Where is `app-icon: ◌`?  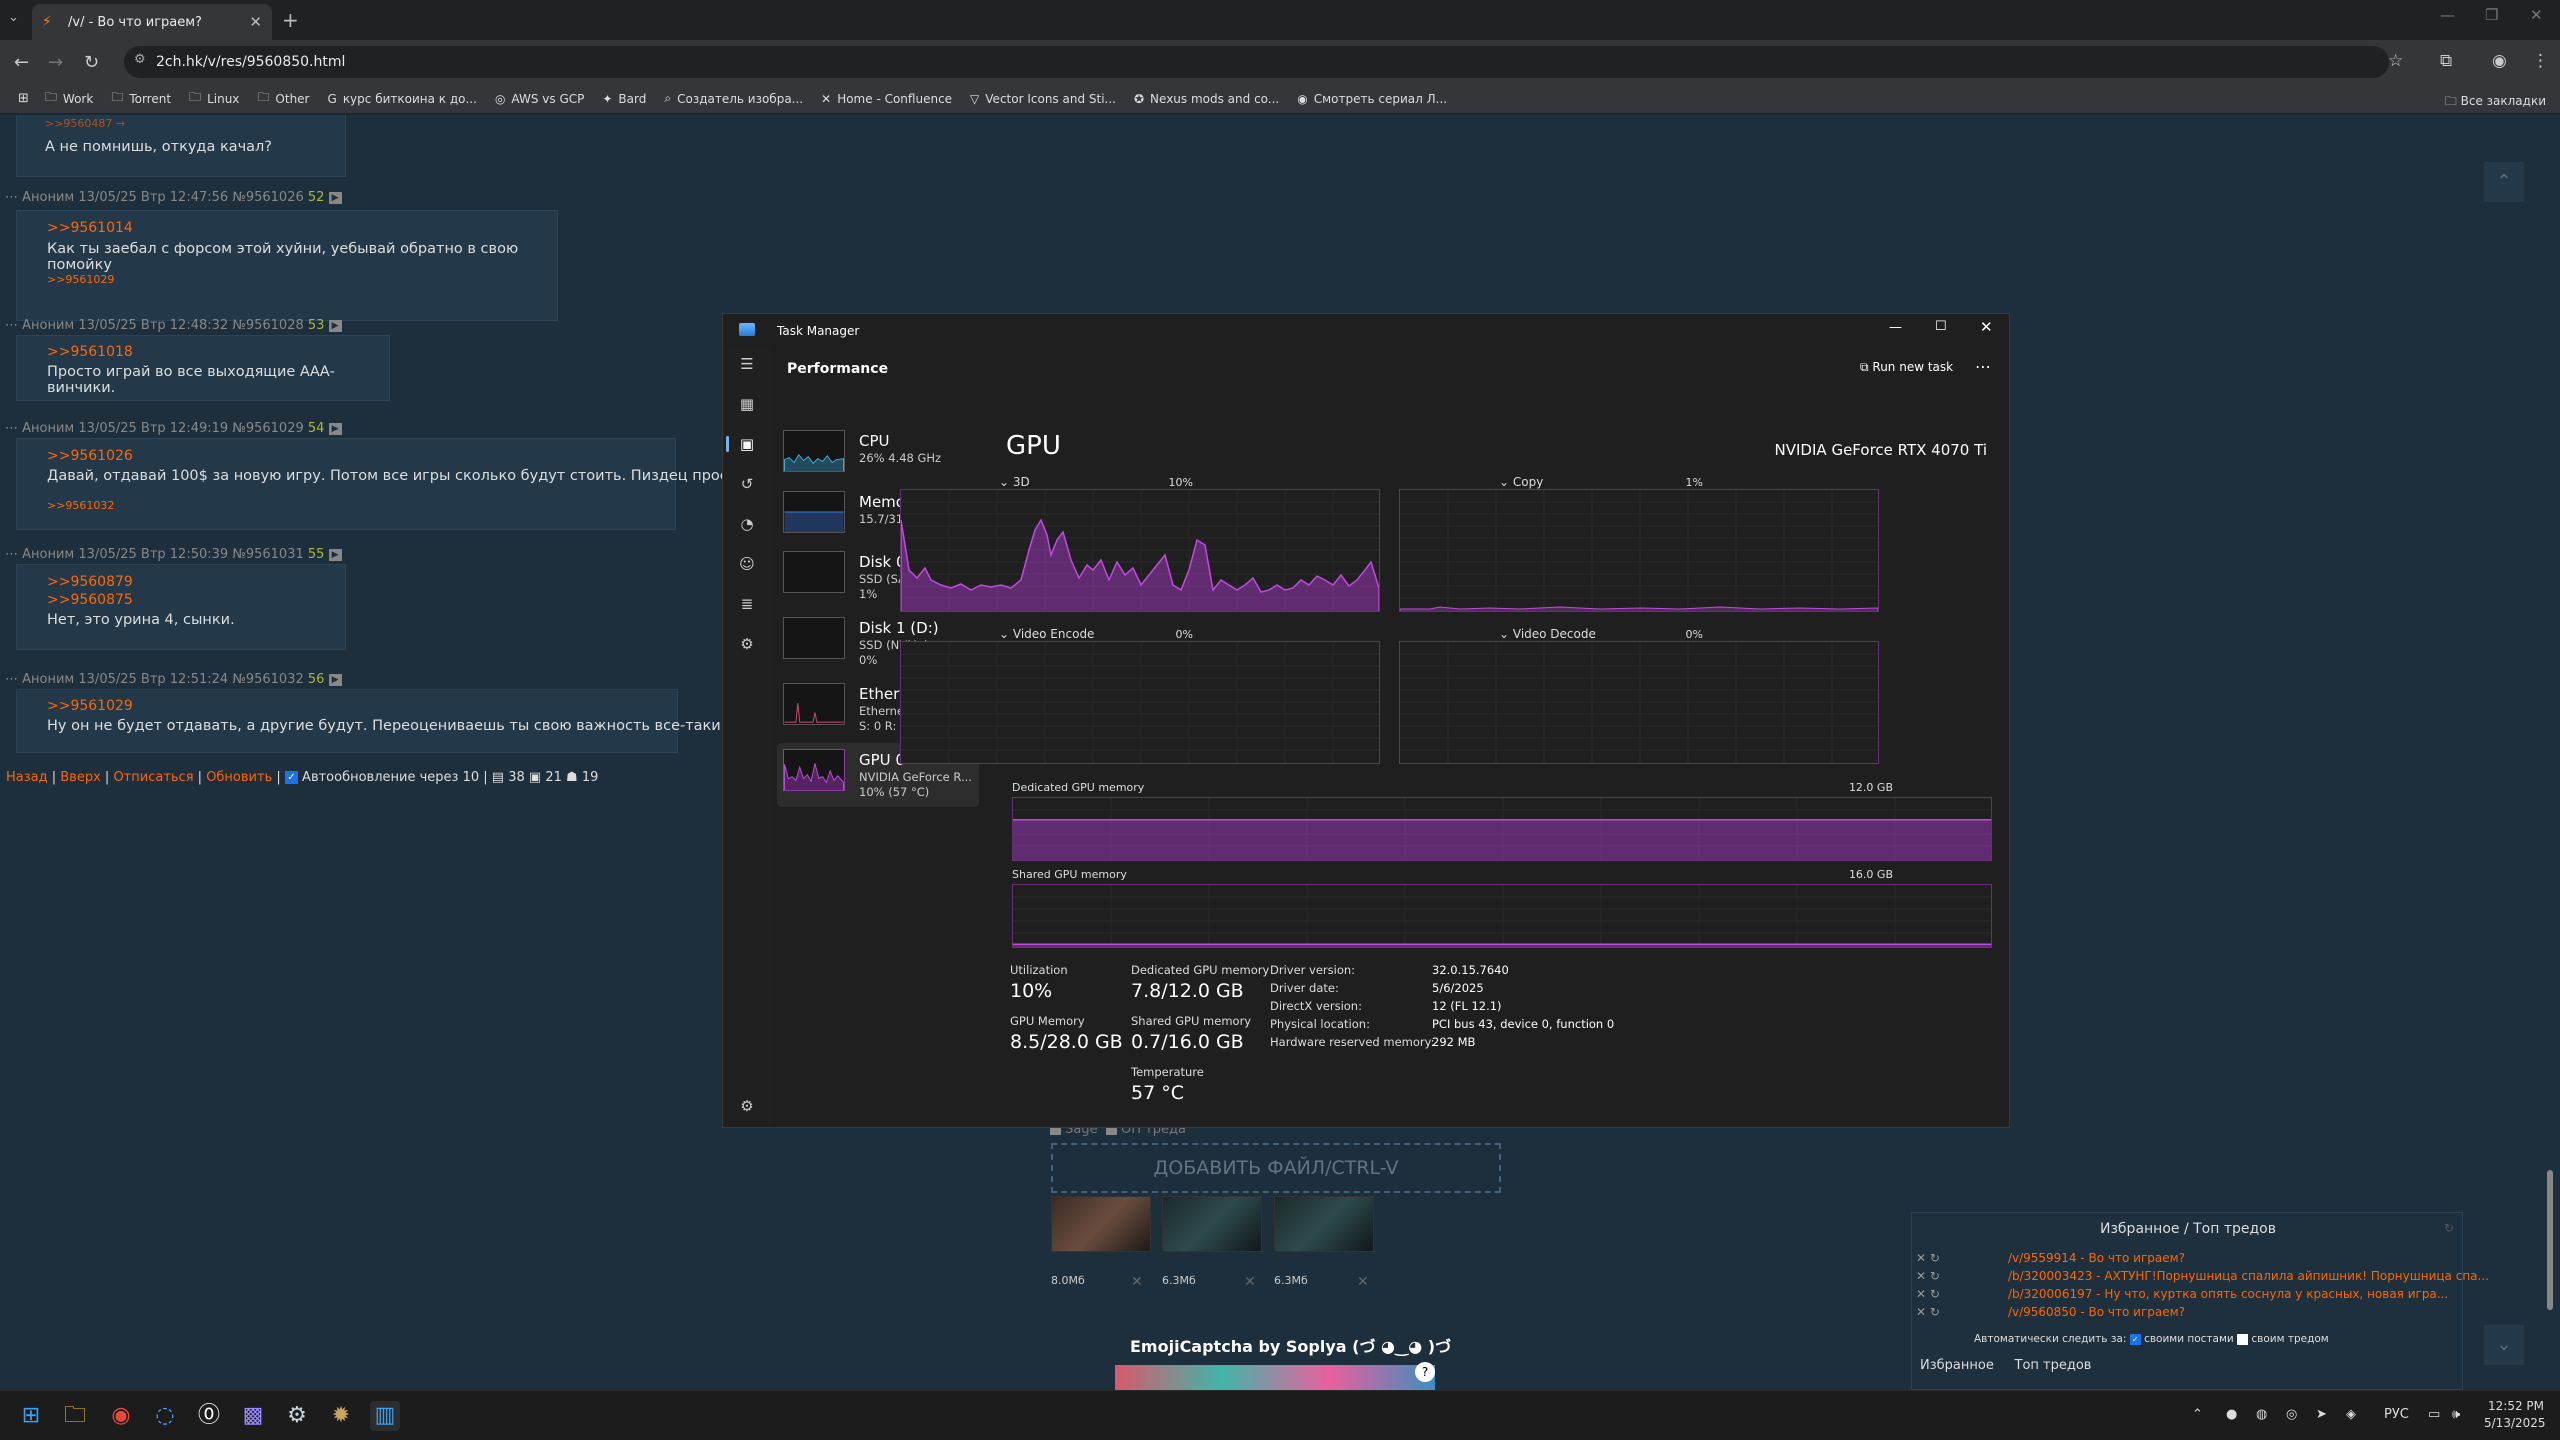 app-icon: ◌ is located at coordinates (165, 1416).